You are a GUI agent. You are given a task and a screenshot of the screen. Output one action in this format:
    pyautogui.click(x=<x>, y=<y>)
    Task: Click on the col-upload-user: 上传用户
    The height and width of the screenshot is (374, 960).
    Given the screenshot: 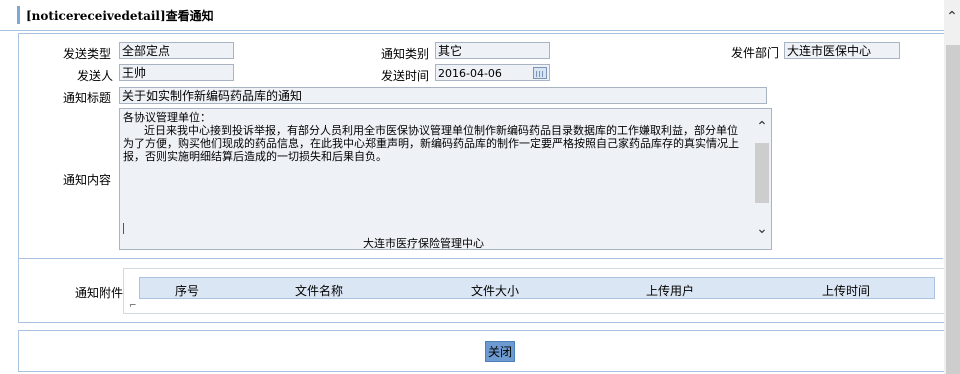 What is the action you would take?
    pyautogui.click(x=670, y=290)
    